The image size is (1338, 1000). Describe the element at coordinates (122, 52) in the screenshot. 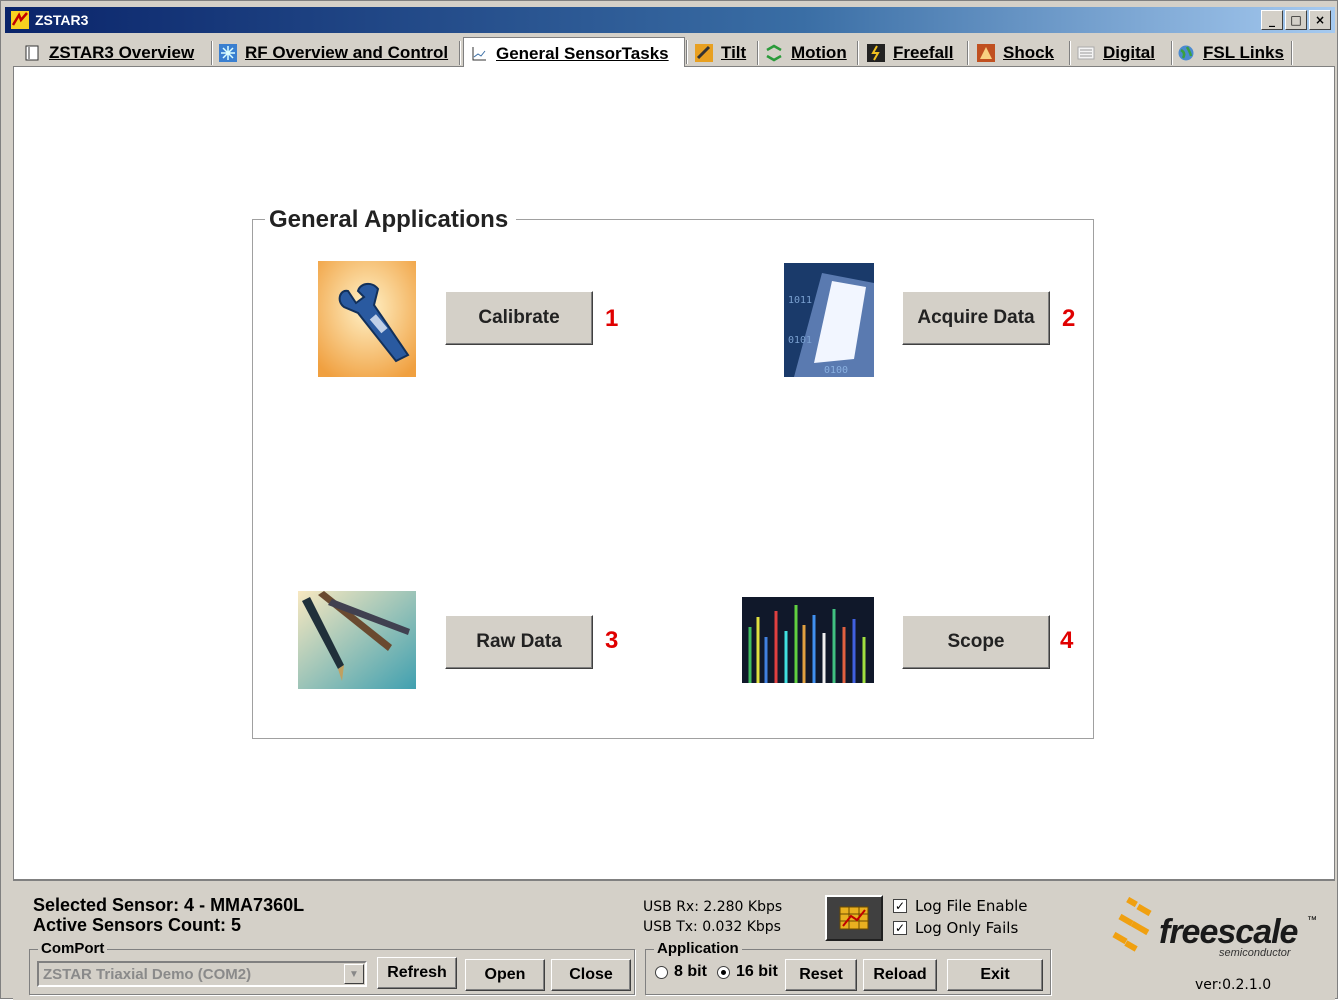

I see `tab-label: ZSTAR3 Overview` at that location.